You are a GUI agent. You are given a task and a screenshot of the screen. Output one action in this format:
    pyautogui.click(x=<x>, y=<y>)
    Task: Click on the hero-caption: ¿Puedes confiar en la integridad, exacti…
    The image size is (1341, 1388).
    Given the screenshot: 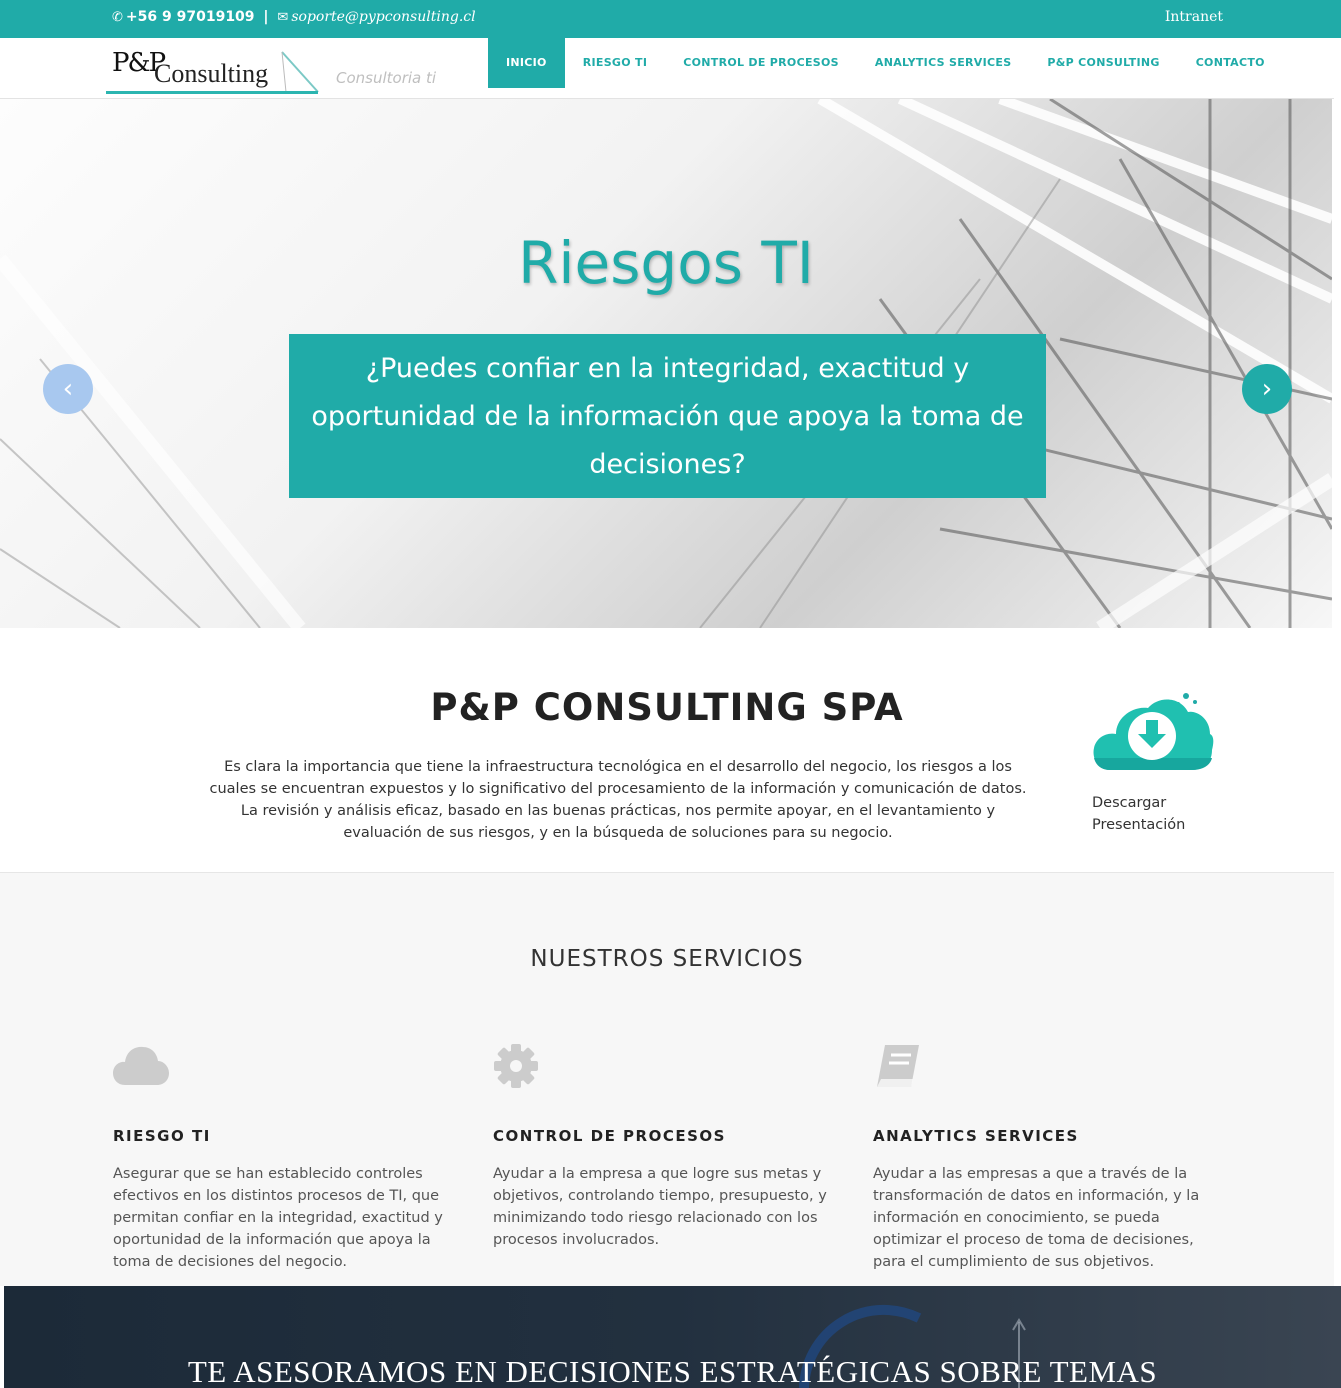 What is the action you would take?
    pyautogui.click(x=667, y=416)
    